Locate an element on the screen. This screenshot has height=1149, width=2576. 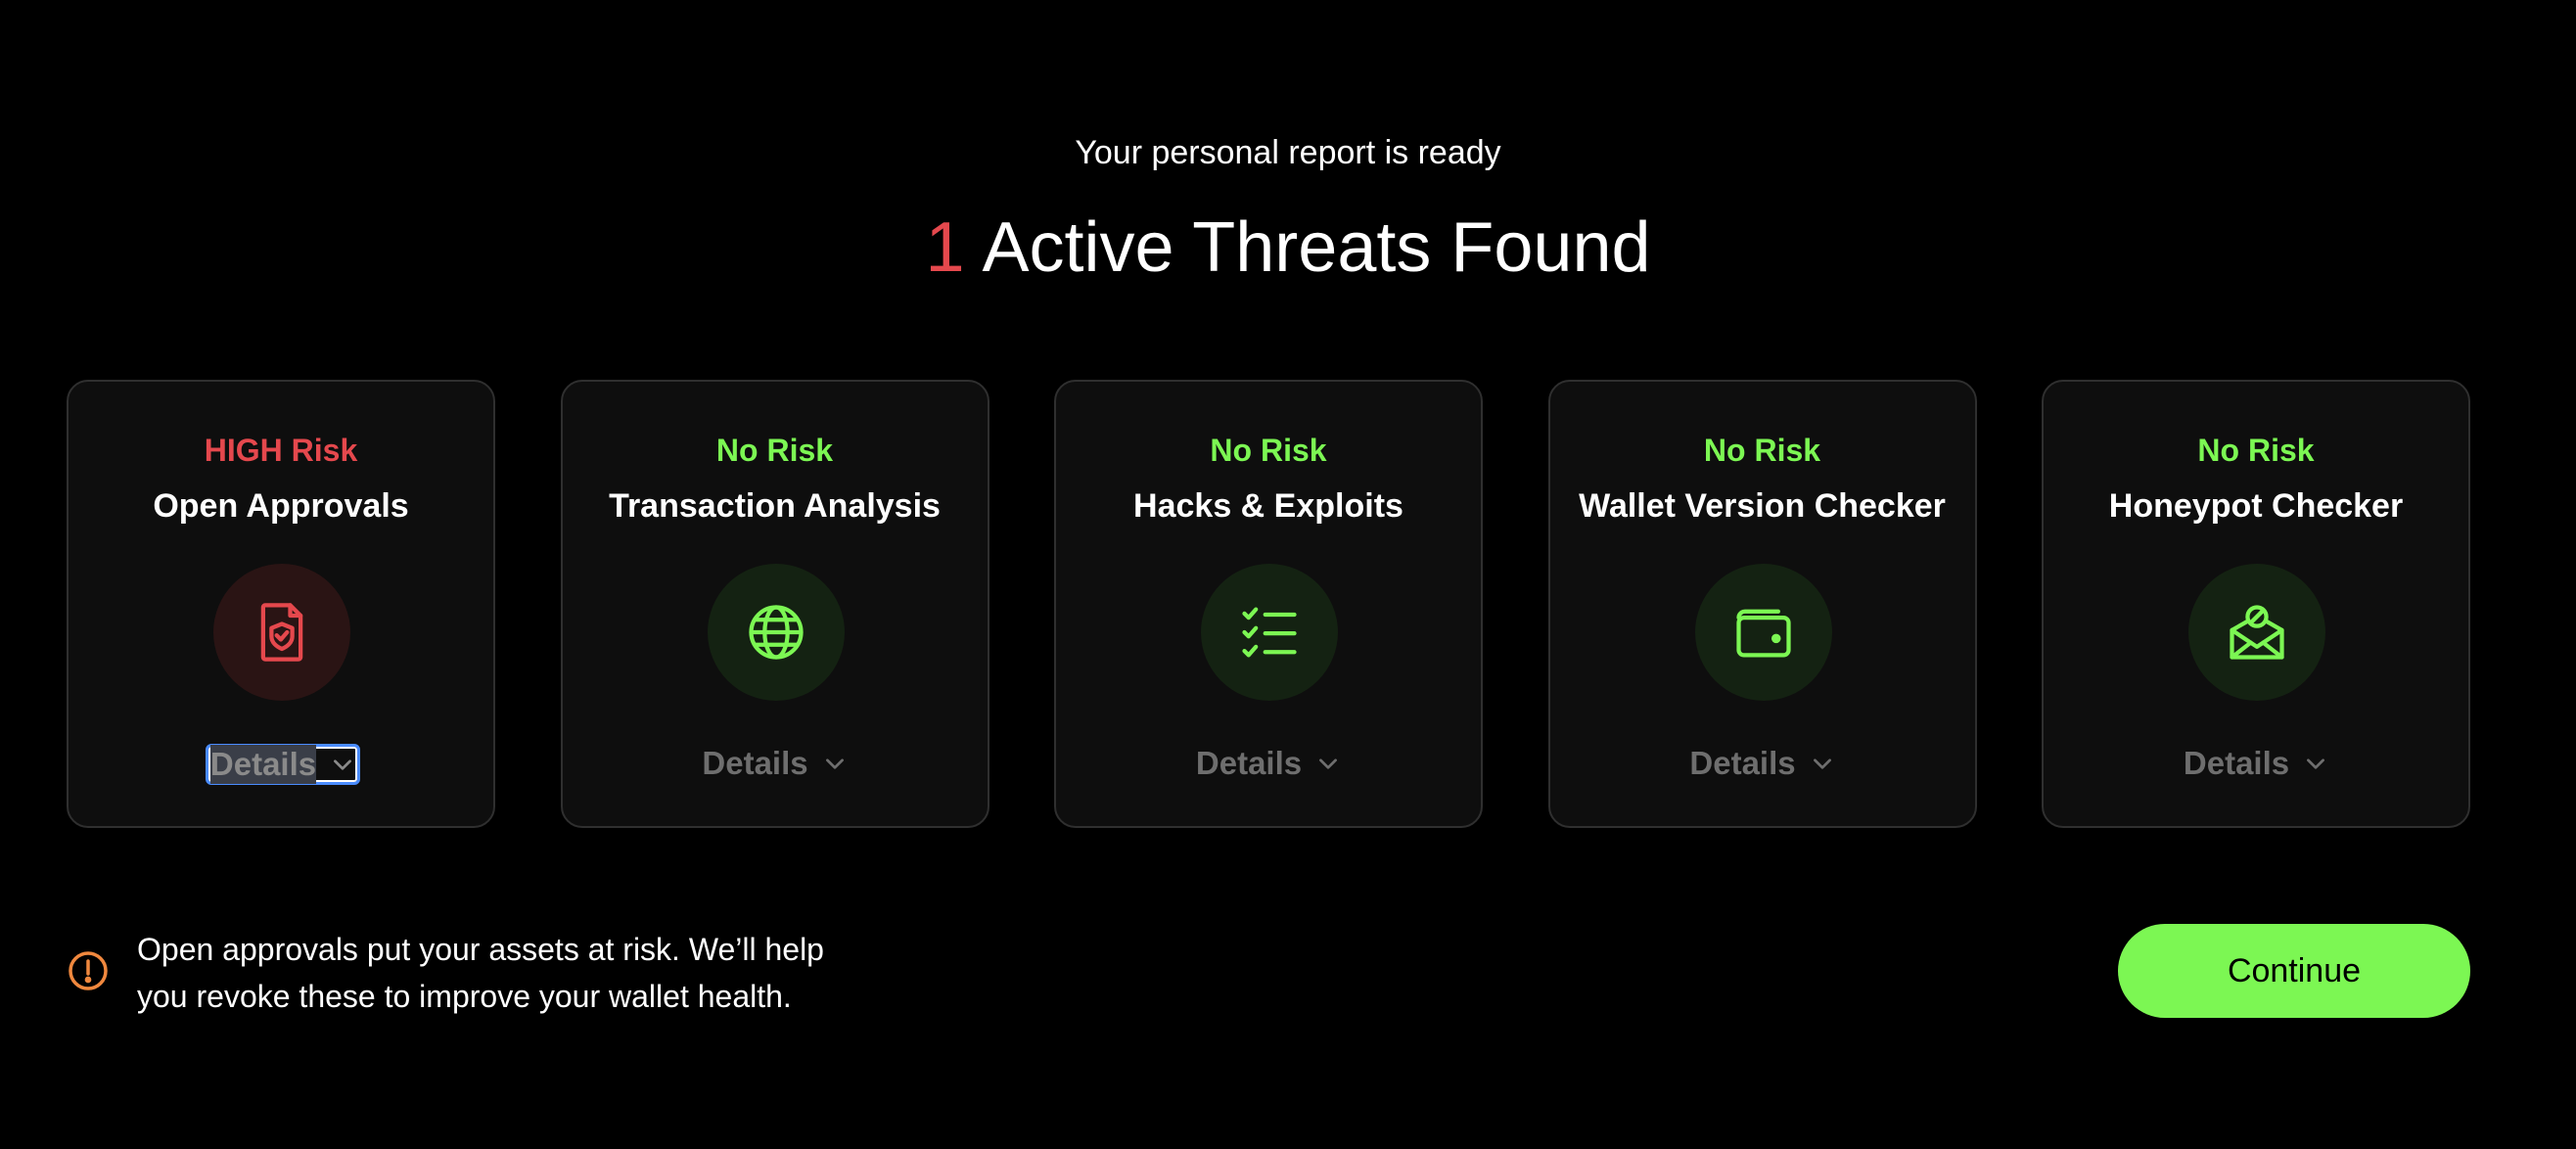
card-transaction-analysis: No Risk Transaction Analysis Details is located at coordinates (775, 604).